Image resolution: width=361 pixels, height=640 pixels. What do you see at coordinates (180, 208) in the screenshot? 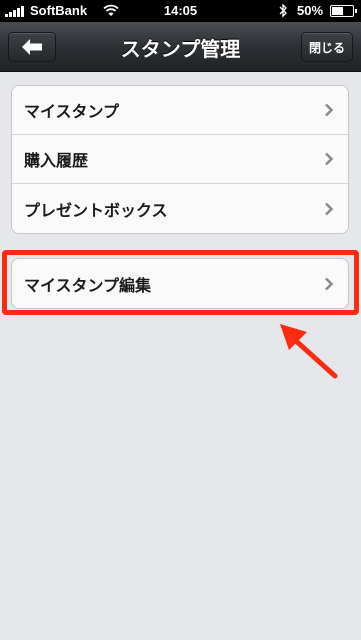
I see `menu-item-present-box: プレゼントボックス` at bounding box center [180, 208].